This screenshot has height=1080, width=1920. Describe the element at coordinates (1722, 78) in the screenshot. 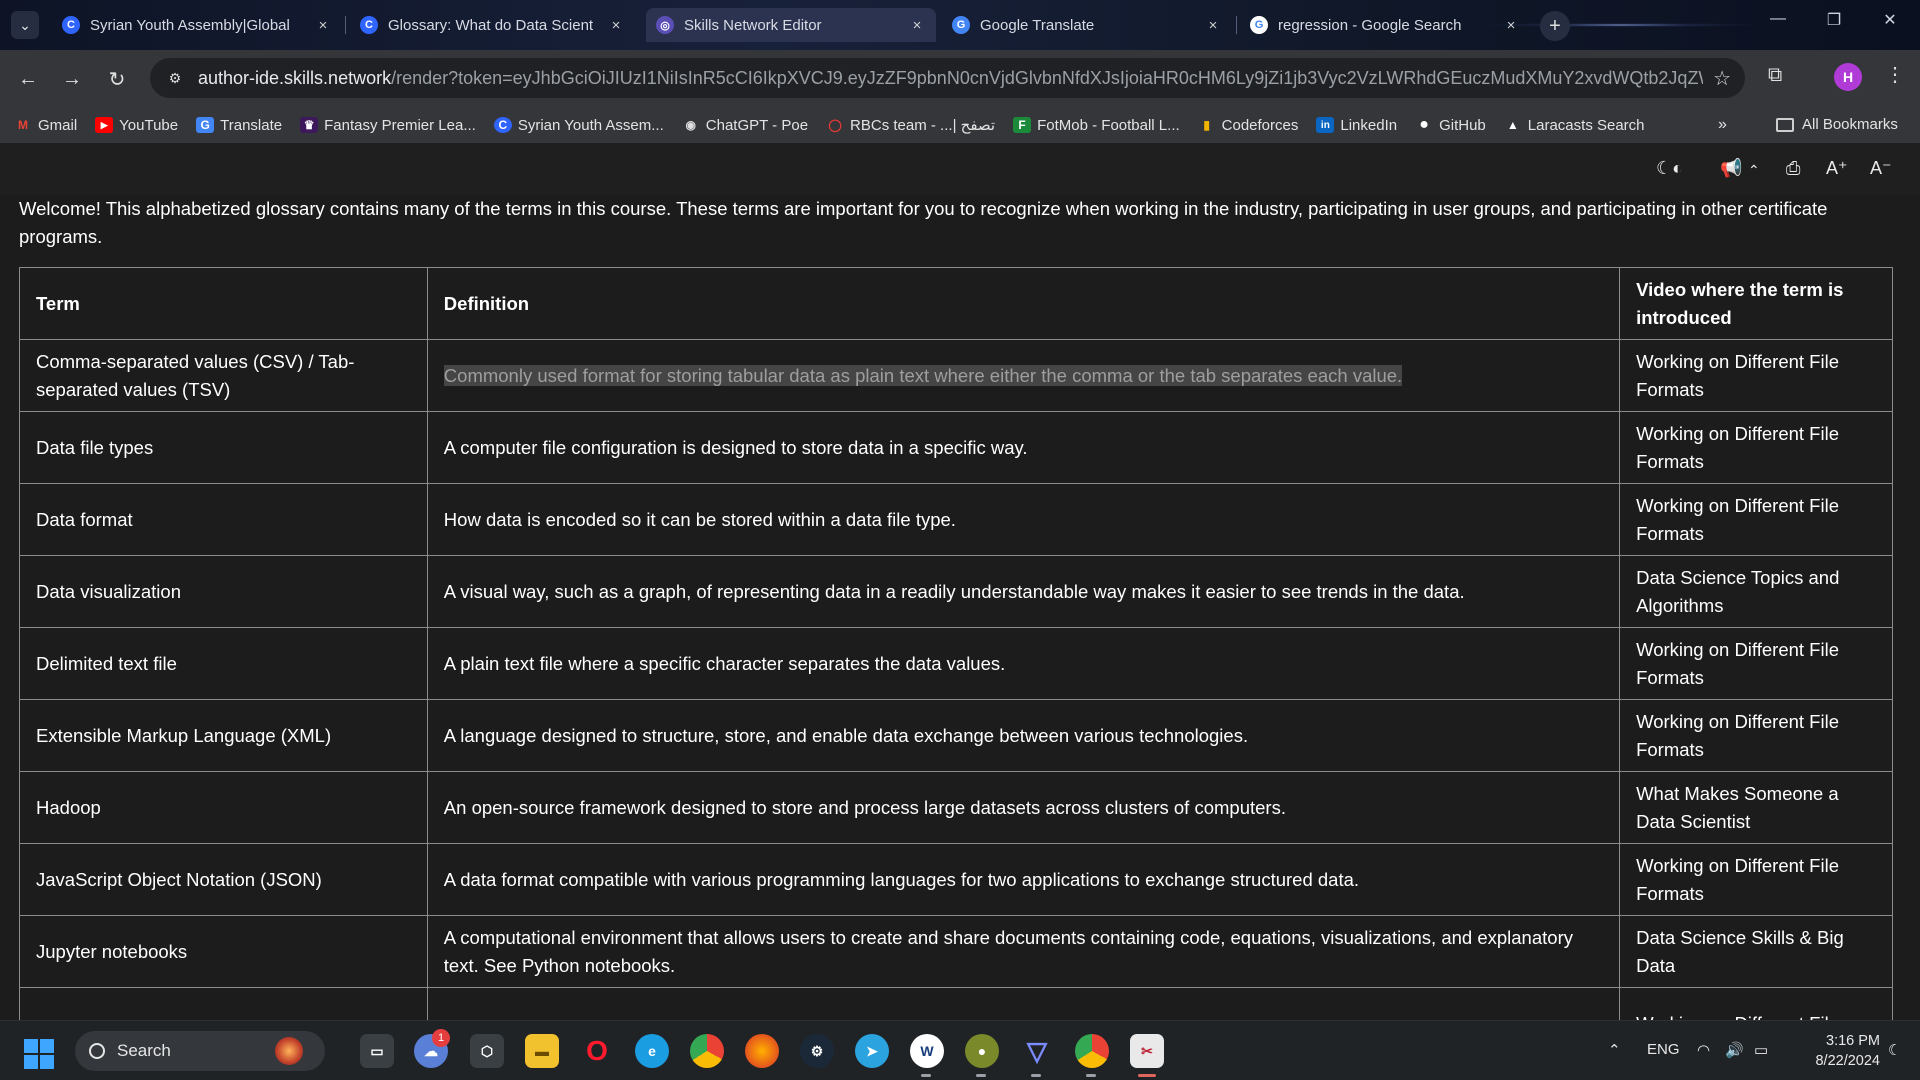

I see `bookmark-star-icon: ☆` at that location.